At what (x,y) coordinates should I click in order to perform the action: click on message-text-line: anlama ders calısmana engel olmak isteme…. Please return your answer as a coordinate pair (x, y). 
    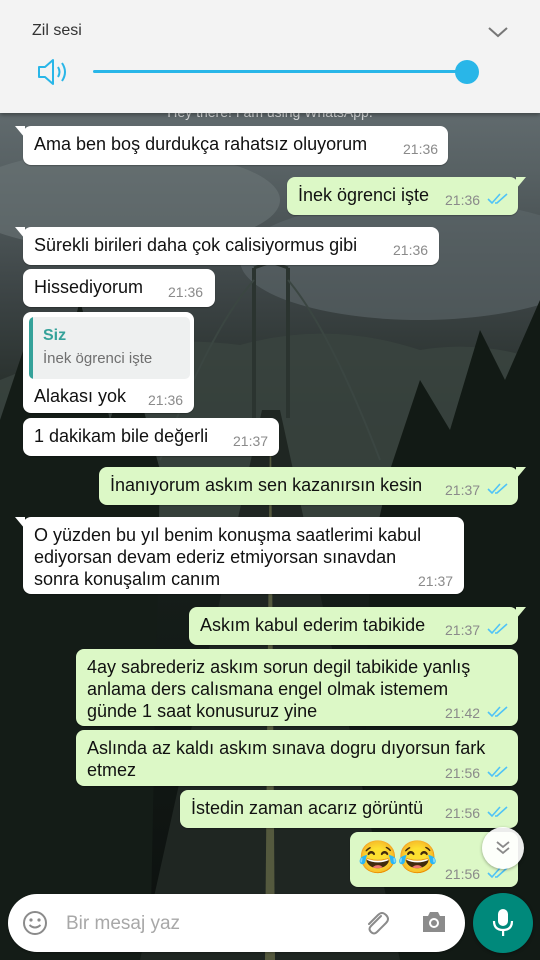
    Looking at the image, I should click on (268, 689).